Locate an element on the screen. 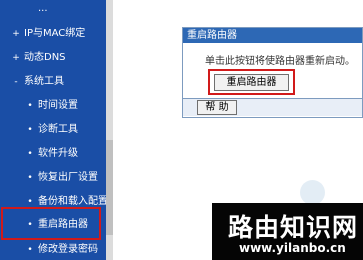 The height and width of the screenshot is (260, 363). watermark-url: www.yilanbo.cn is located at coordinates (292, 248).